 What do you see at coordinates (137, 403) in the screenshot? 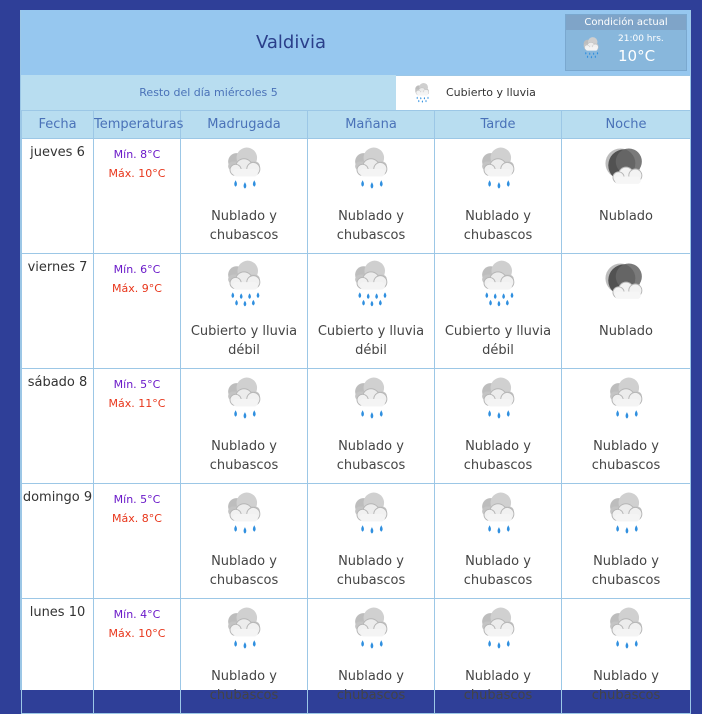
I see `max-temperature: Máx. 11°C` at bounding box center [137, 403].